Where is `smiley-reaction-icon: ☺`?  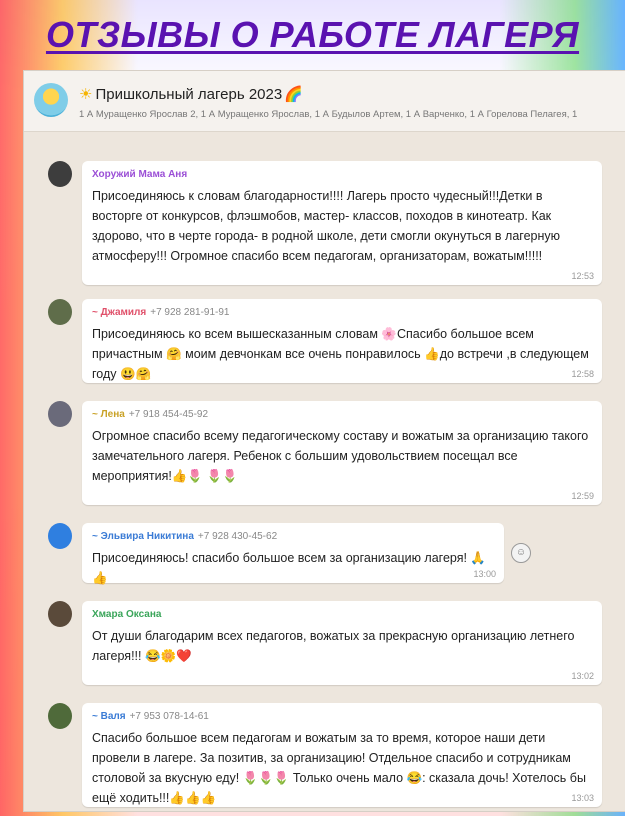
smiley-reaction-icon: ☺ is located at coordinates (521, 553).